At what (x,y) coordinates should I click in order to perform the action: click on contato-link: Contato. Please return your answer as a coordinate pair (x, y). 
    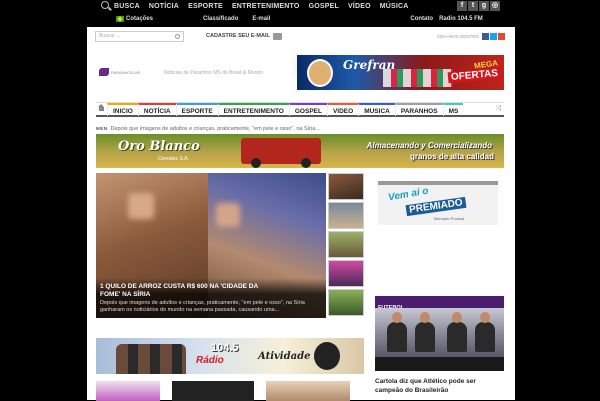
    Looking at the image, I should click on (421, 19).